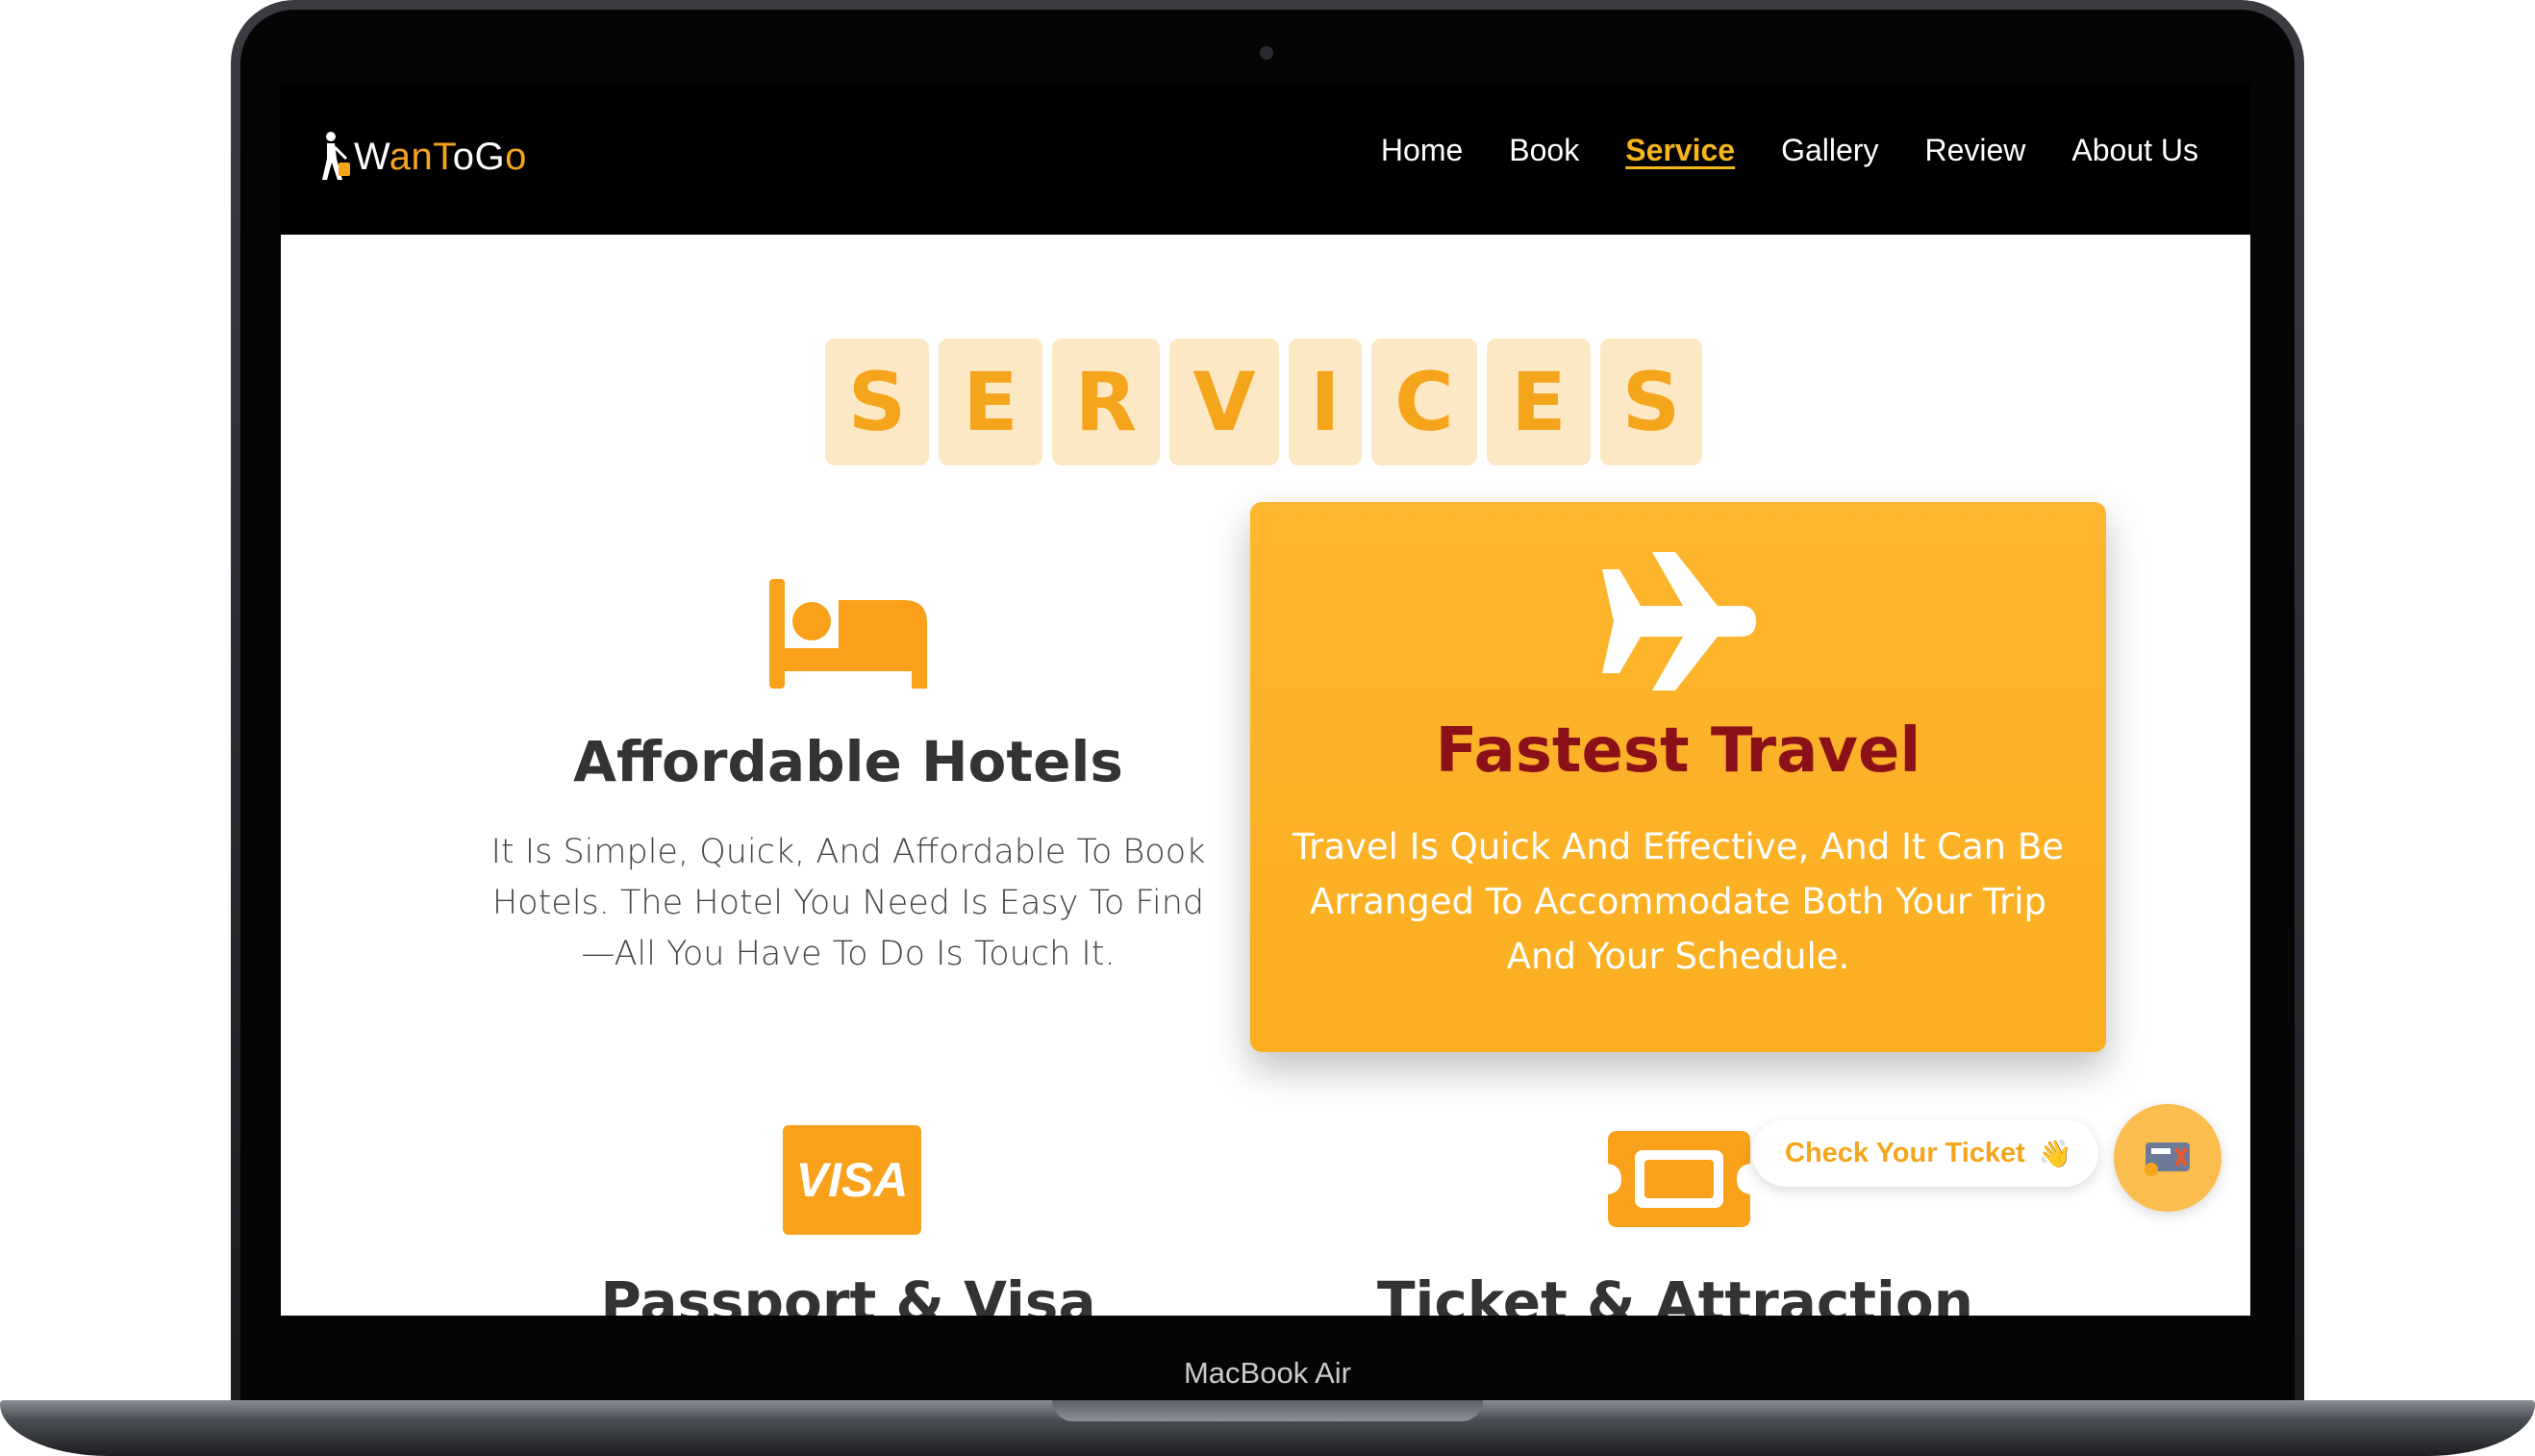 This screenshot has width=2535, height=1456. I want to click on ticket-icon, so click(1679, 1179).